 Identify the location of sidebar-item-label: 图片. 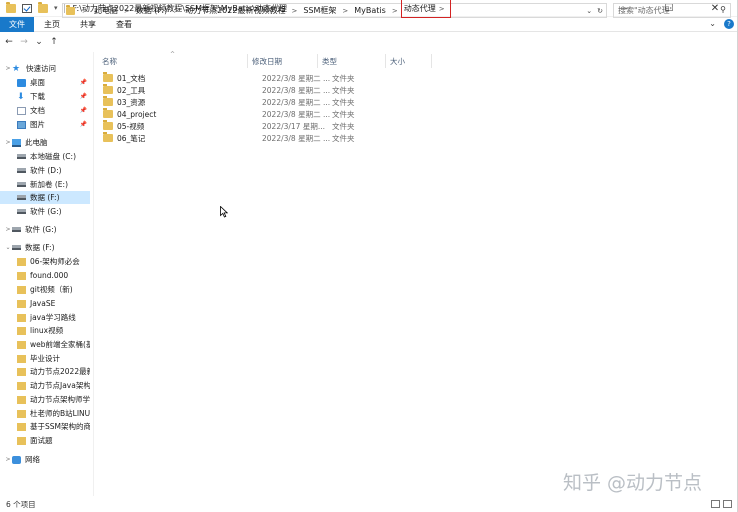
(37, 124).